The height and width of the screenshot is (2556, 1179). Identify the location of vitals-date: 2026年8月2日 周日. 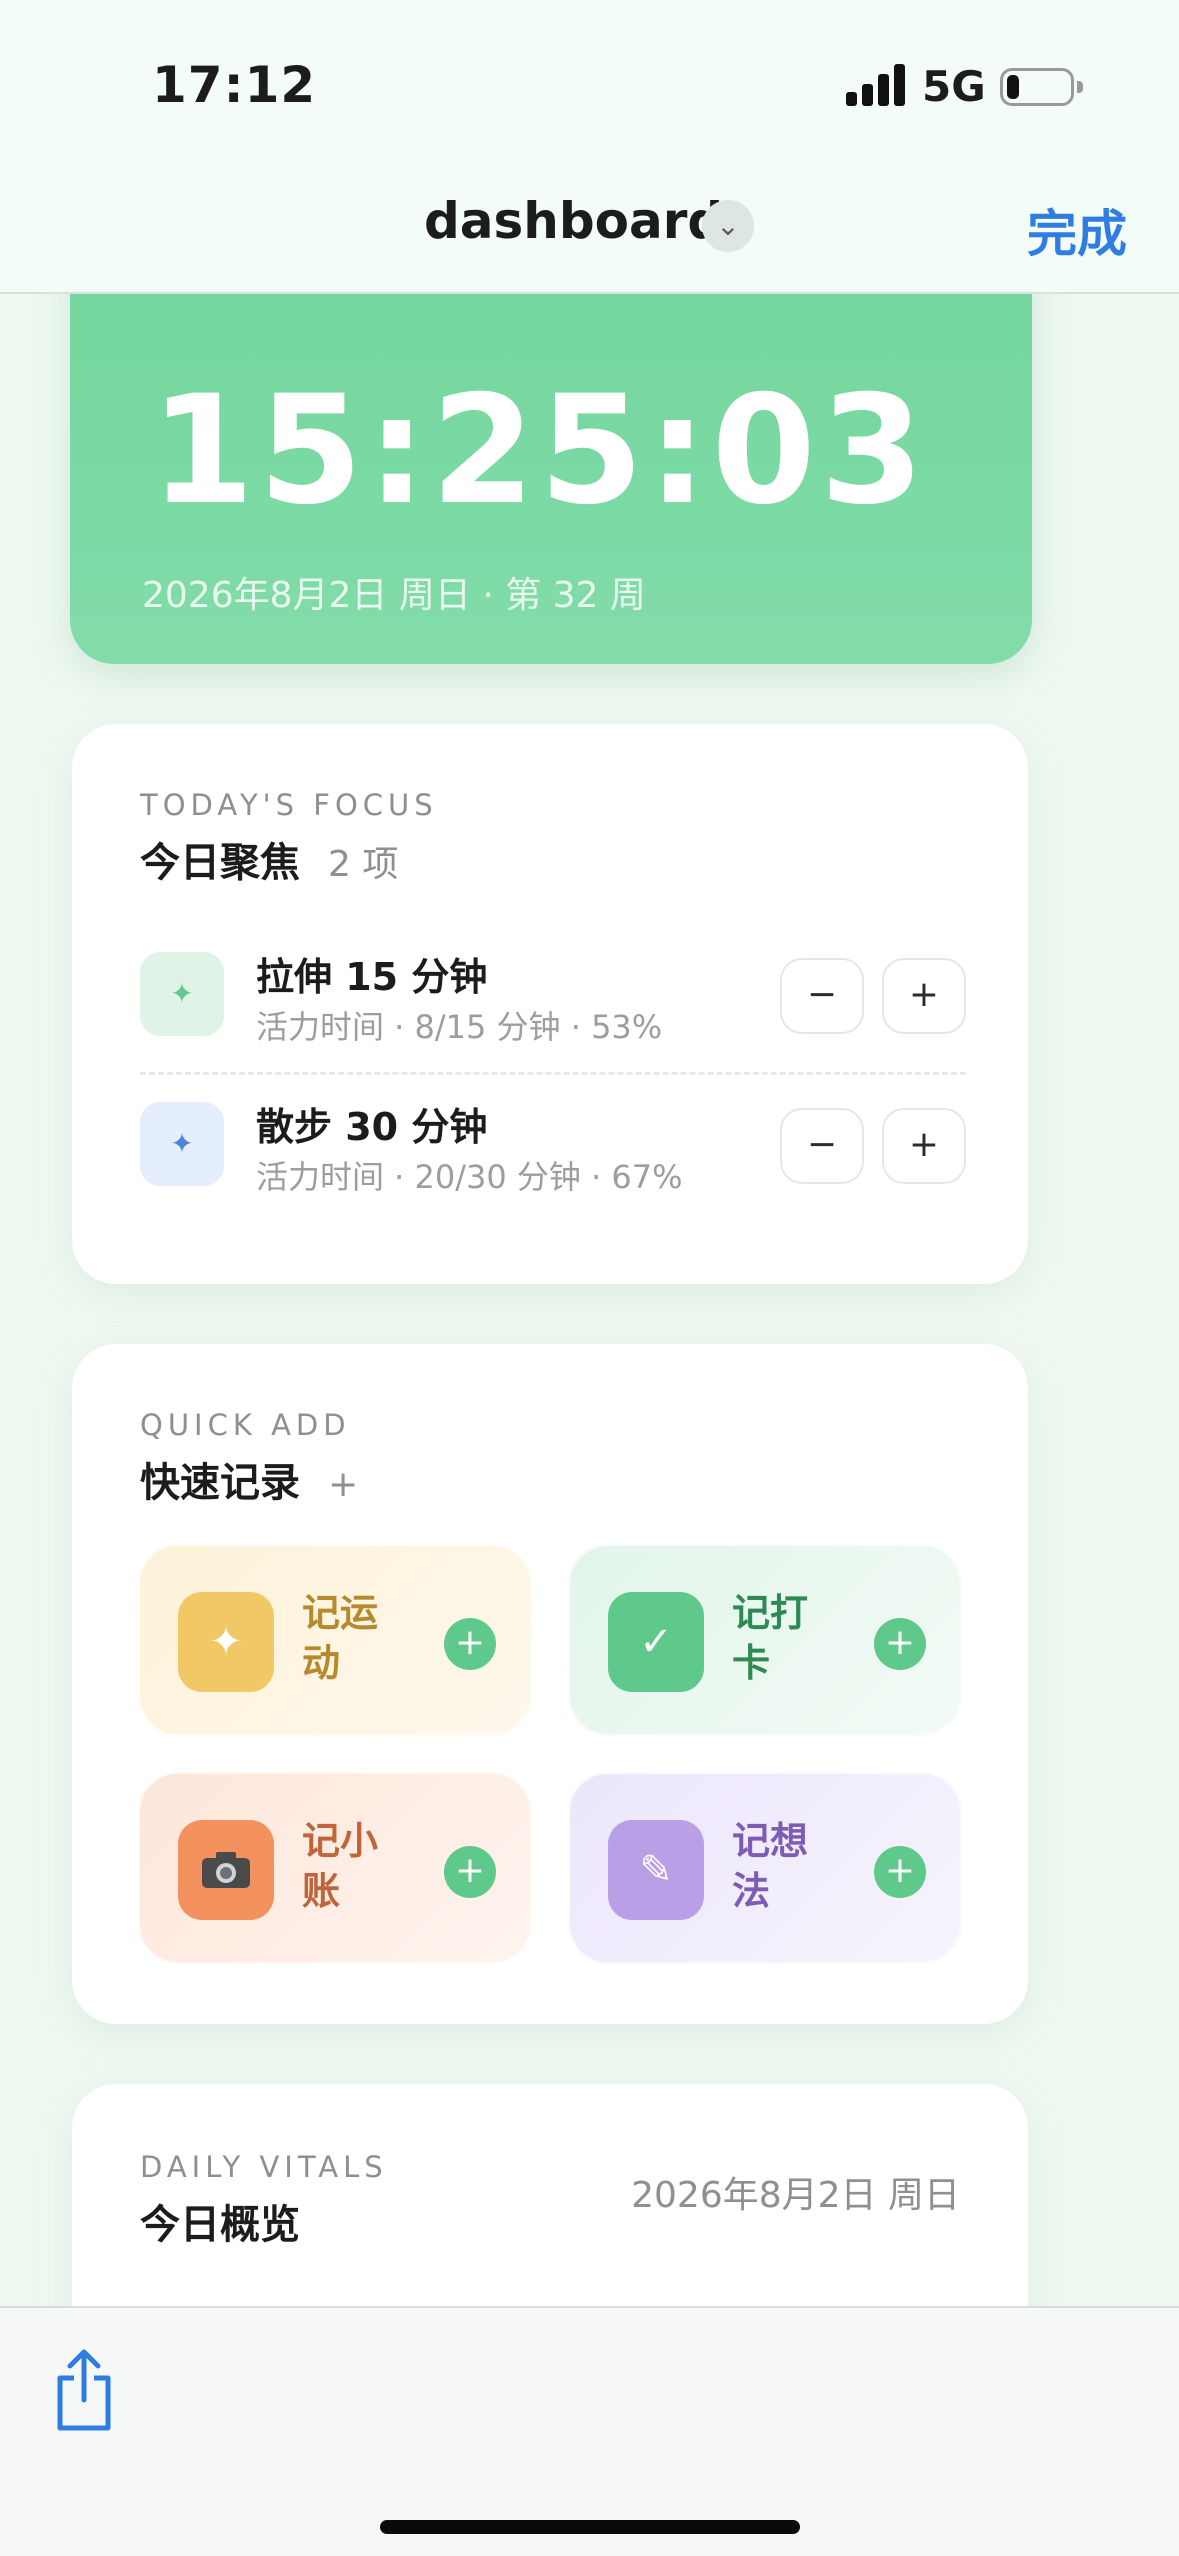
(795, 2195).